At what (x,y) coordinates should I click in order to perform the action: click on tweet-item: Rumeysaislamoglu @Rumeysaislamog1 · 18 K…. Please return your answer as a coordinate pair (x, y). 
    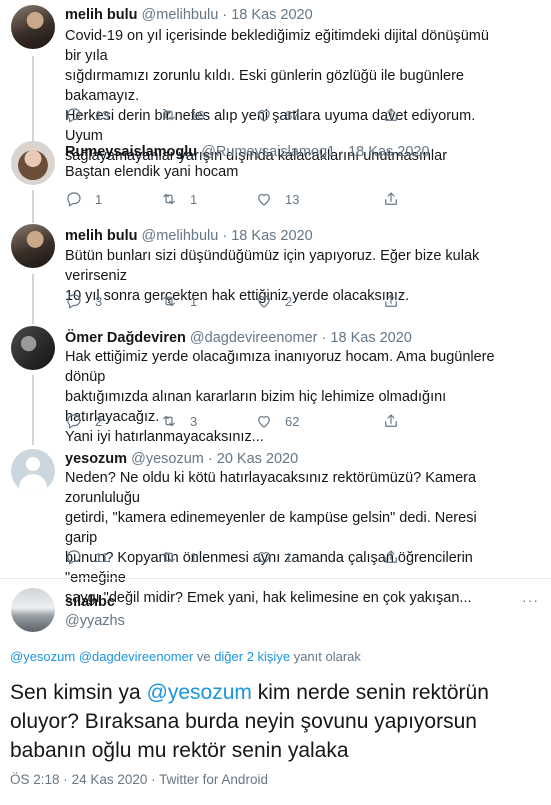
    Looking at the image, I should click on (275, 177).